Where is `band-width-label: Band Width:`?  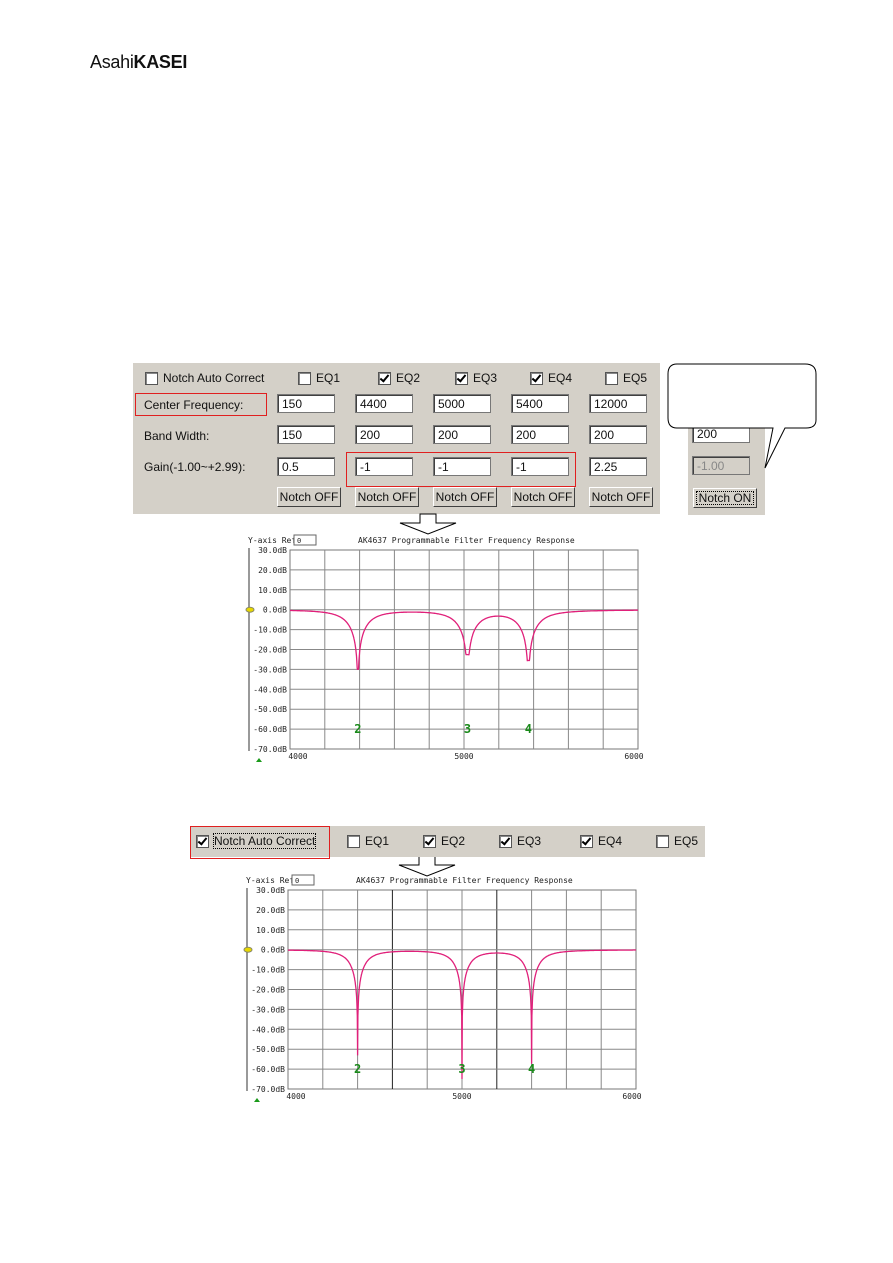 band-width-label: Band Width: is located at coordinates (177, 436).